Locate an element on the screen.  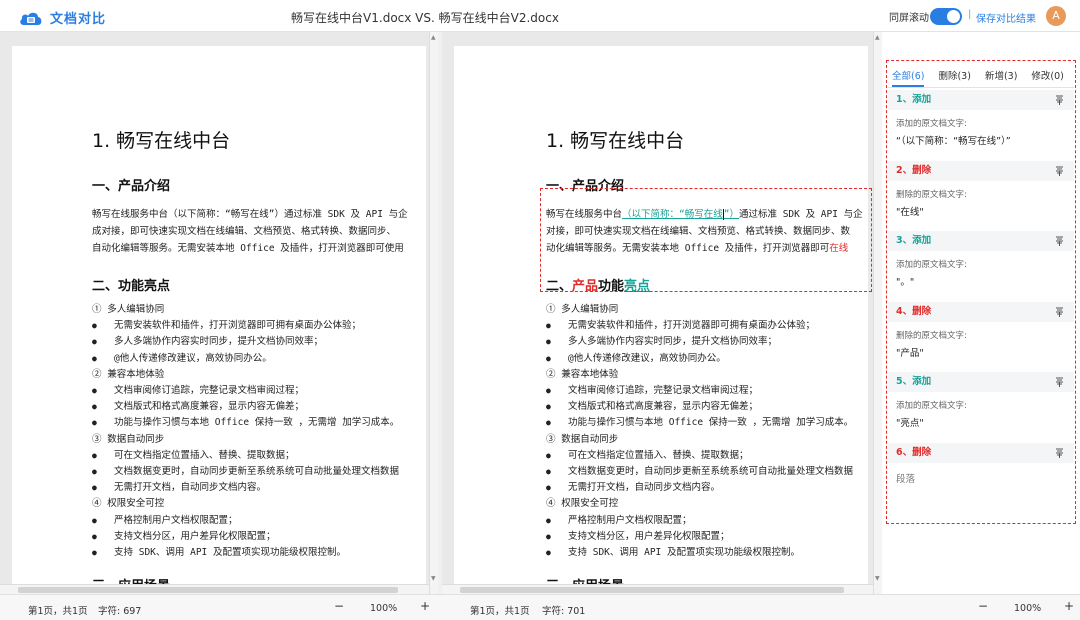
left-char-count: 字符: 697 is located at coordinates (120, 611).